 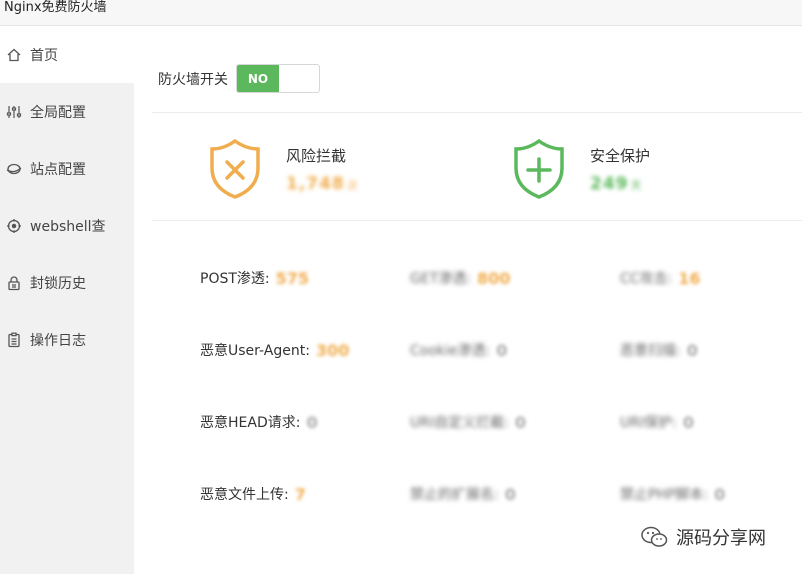 What do you see at coordinates (253, 494) in the screenshot?
I see `stat-malicious-upload: 恶意文件上传: 7` at bounding box center [253, 494].